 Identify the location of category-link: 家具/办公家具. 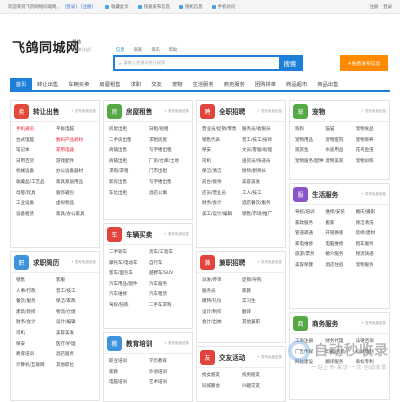
(76, 215).